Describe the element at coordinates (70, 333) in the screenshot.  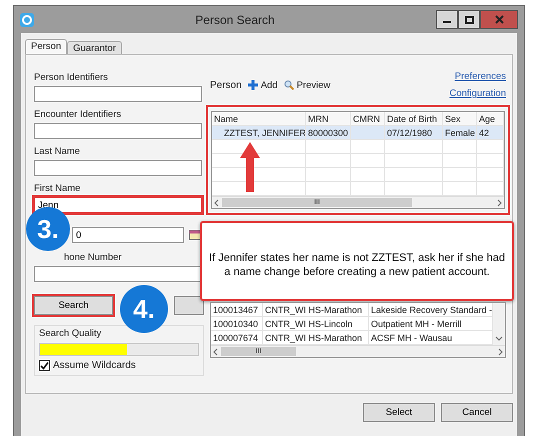
I see `group-label: Search Quality` at that location.